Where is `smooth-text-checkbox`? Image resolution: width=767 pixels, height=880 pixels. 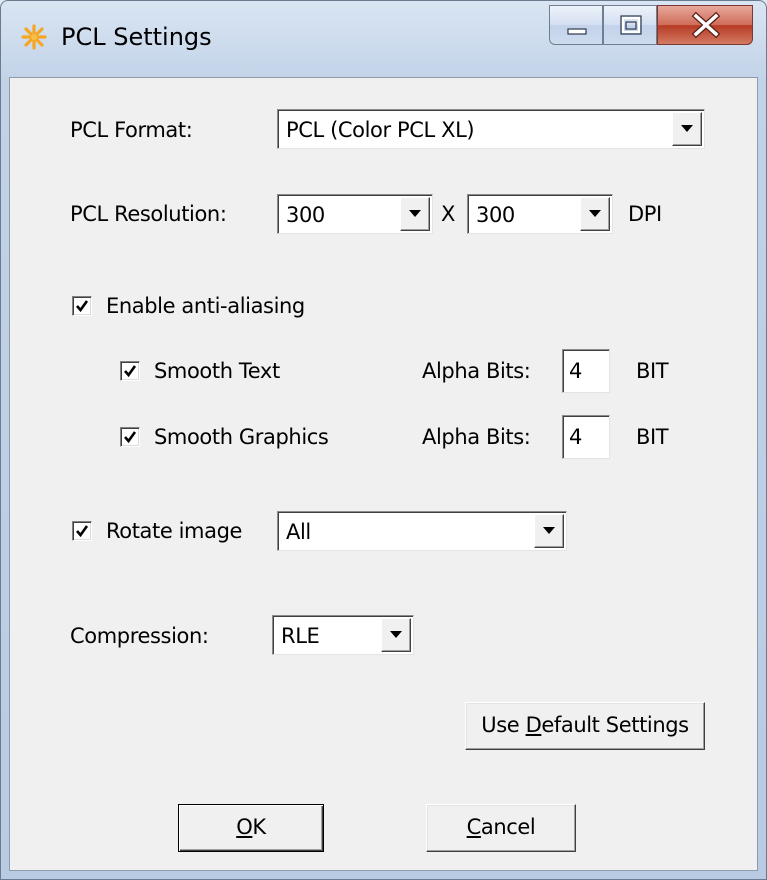 smooth-text-checkbox is located at coordinates (130, 371).